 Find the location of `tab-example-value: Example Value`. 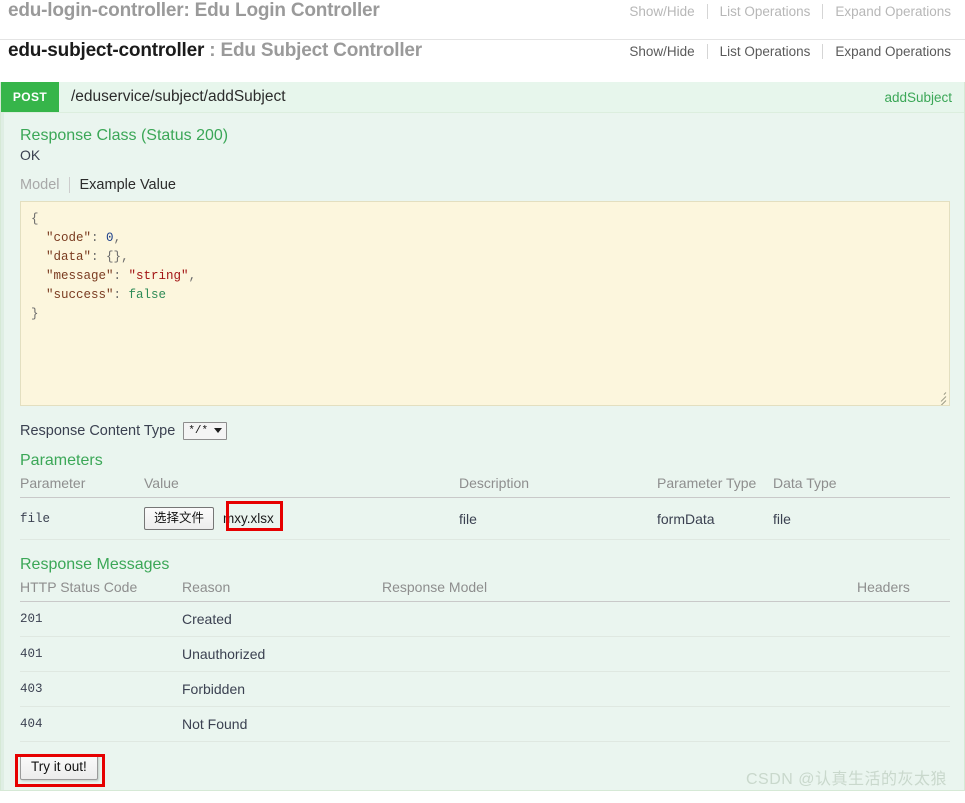

tab-example-value: Example Value is located at coordinates (127, 185).